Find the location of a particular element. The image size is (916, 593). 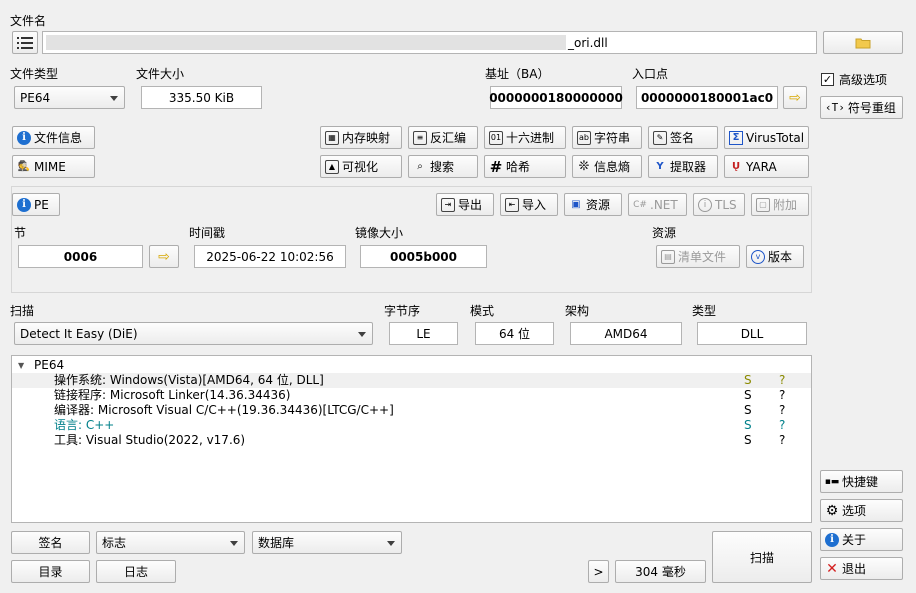

tls-button: i TLS is located at coordinates (719, 204).